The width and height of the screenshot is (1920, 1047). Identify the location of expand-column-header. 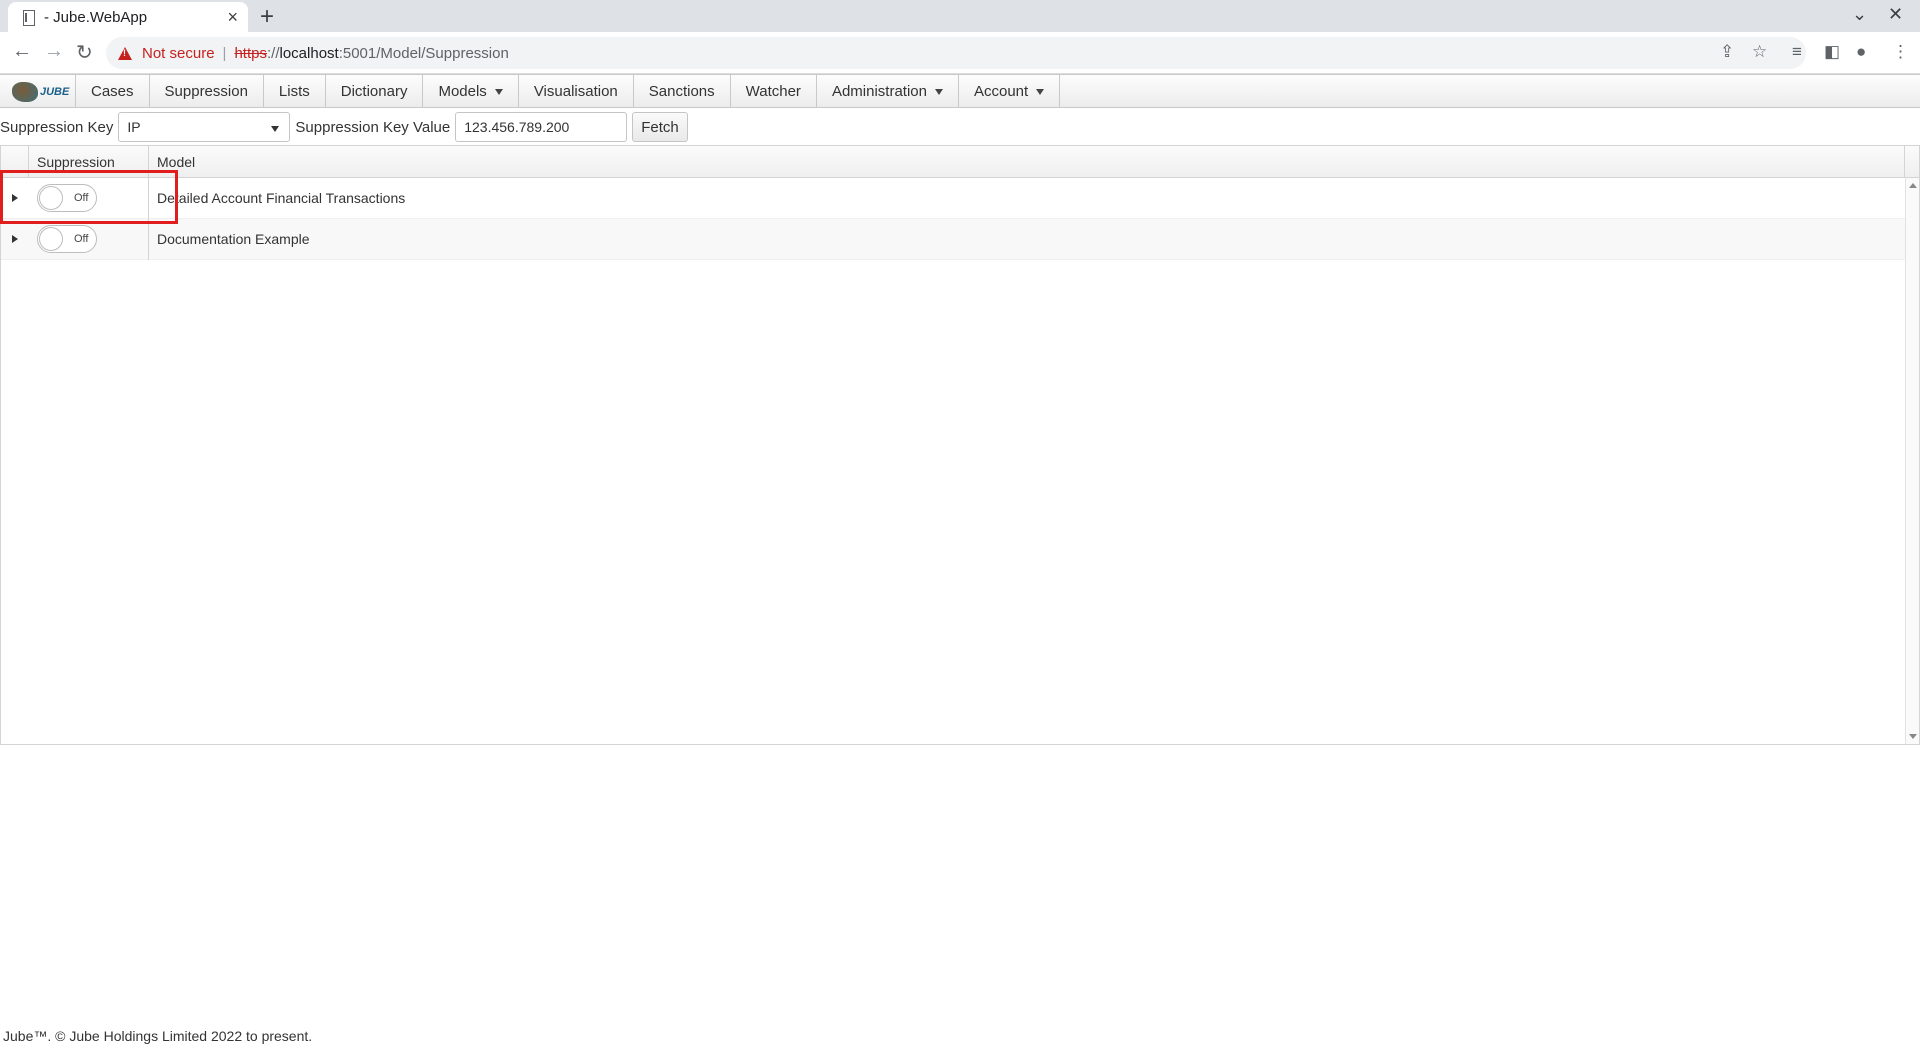
(15, 161).